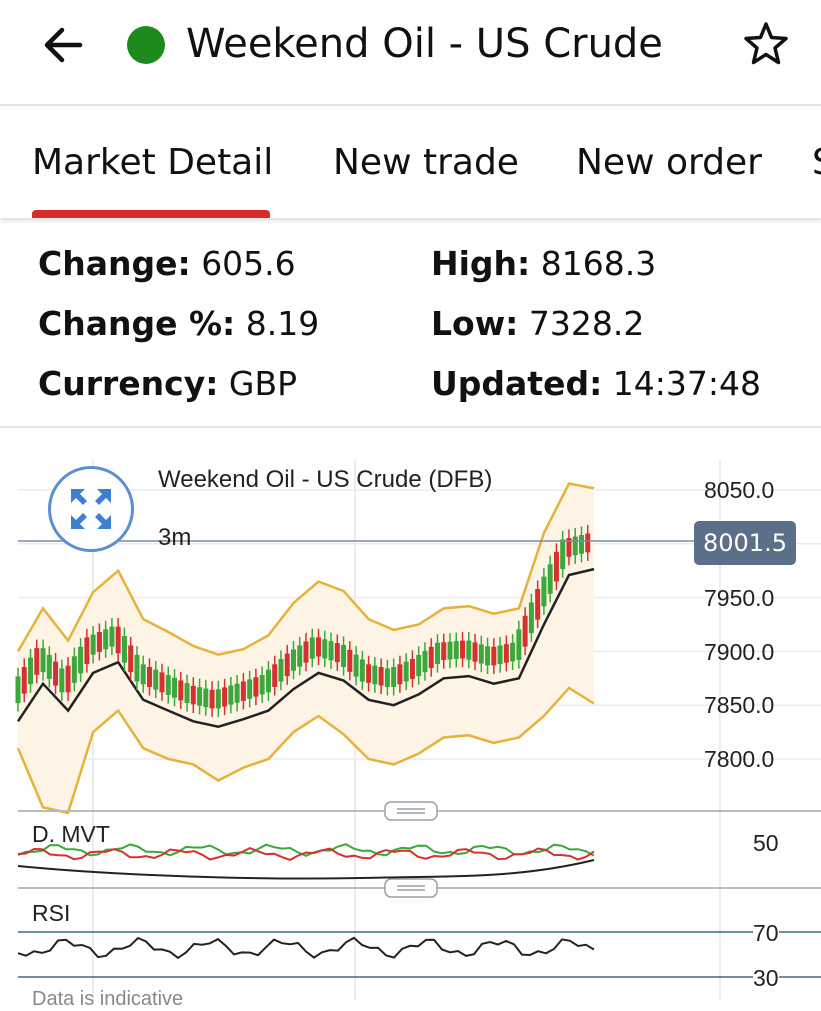 Image resolution: width=821 pixels, height=1011 pixels. I want to click on stat-value: 8.19, so click(282, 323).